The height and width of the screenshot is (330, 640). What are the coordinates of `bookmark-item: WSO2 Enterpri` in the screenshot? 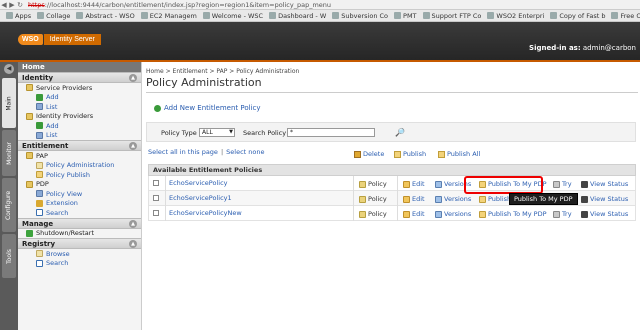 It's located at (515, 16).